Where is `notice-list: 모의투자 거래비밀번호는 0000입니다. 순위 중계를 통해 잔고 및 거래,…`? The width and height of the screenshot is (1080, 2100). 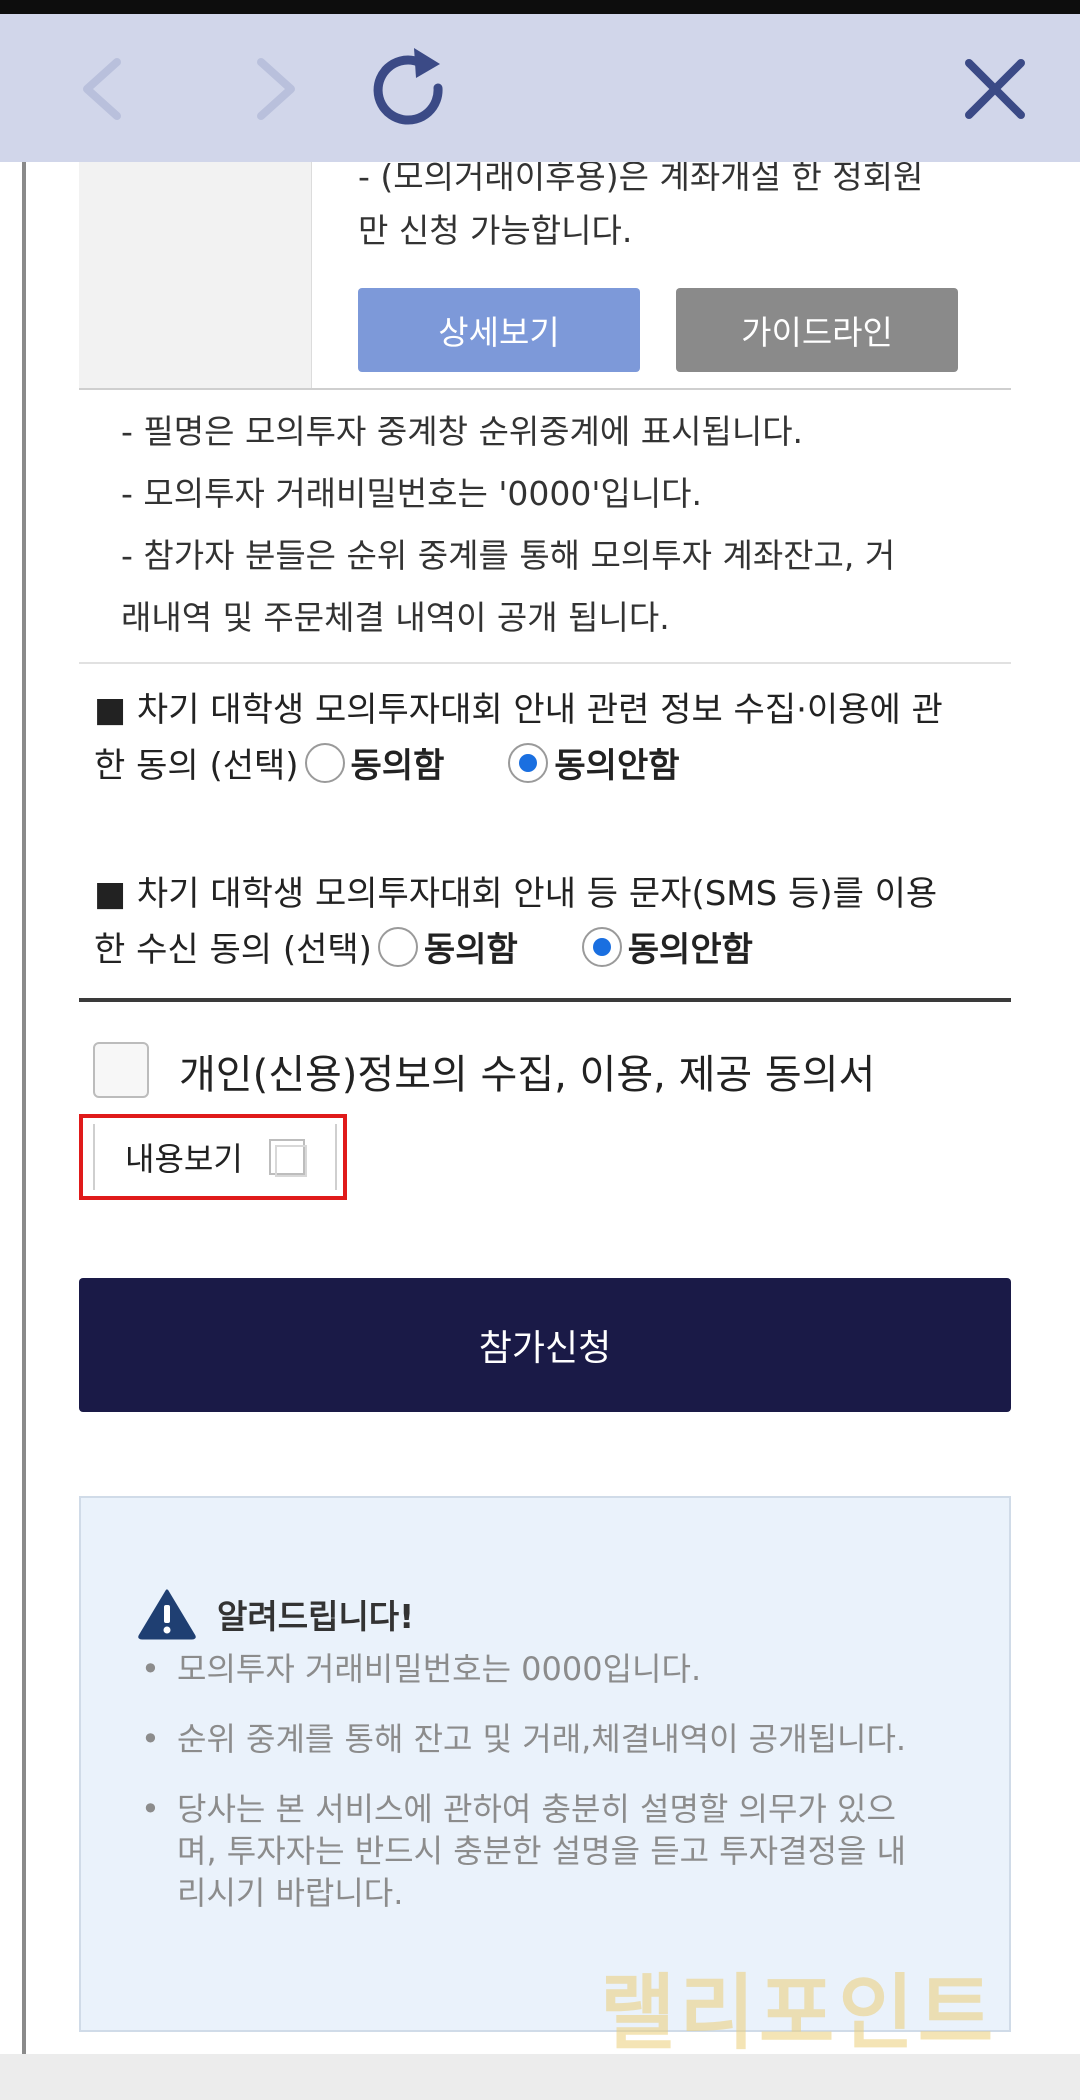 notice-list: 모의투자 거래비밀번호는 0000입니다. 순위 중계를 통해 잔고 및 거래,… is located at coordinates (551, 1795).